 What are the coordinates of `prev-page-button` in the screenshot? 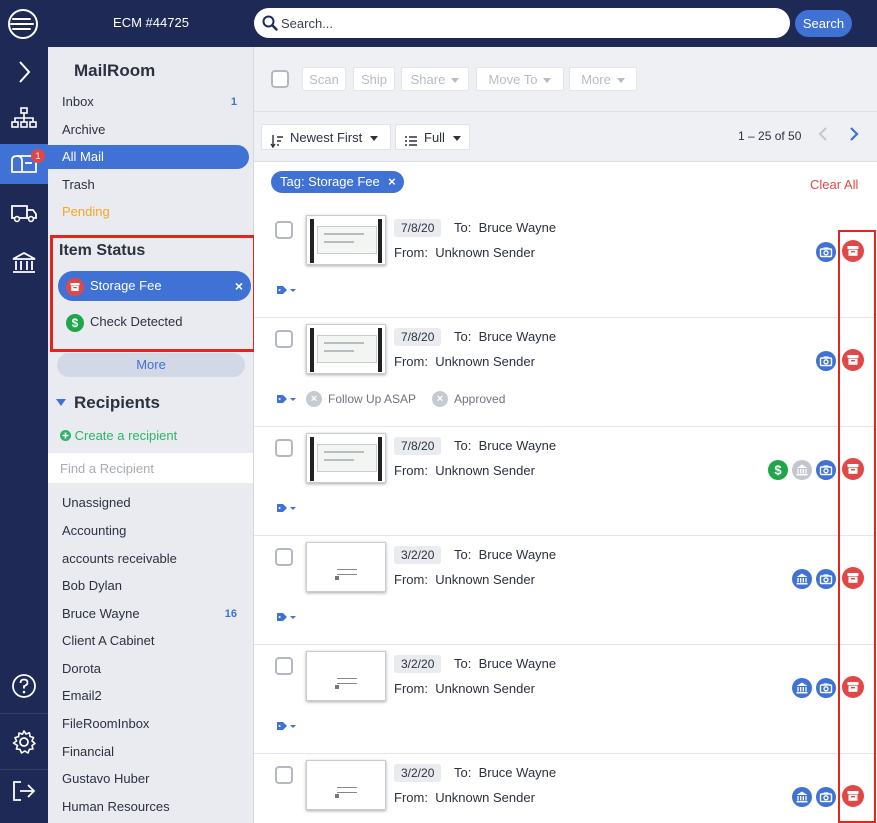 It's located at (823, 135).